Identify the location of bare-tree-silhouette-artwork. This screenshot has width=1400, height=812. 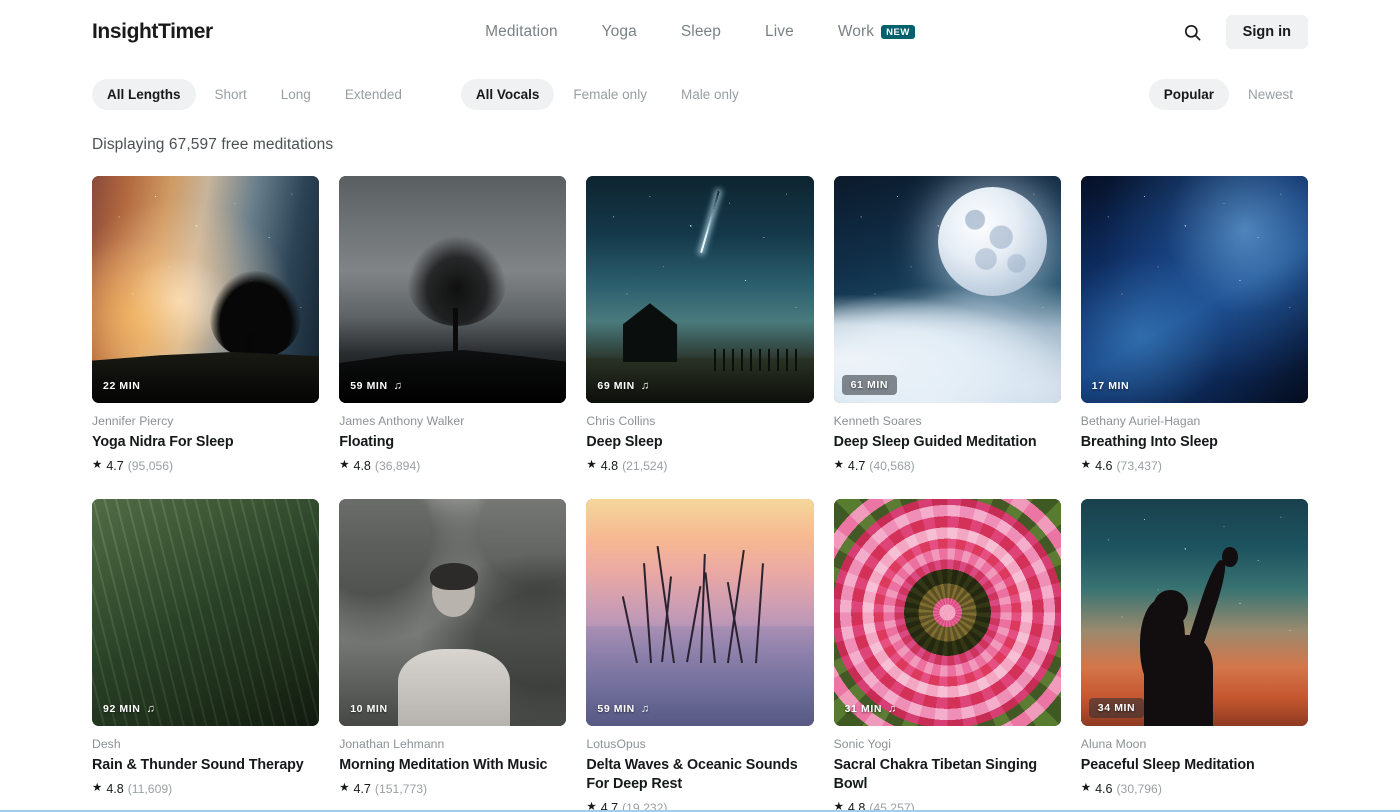
(453, 290).